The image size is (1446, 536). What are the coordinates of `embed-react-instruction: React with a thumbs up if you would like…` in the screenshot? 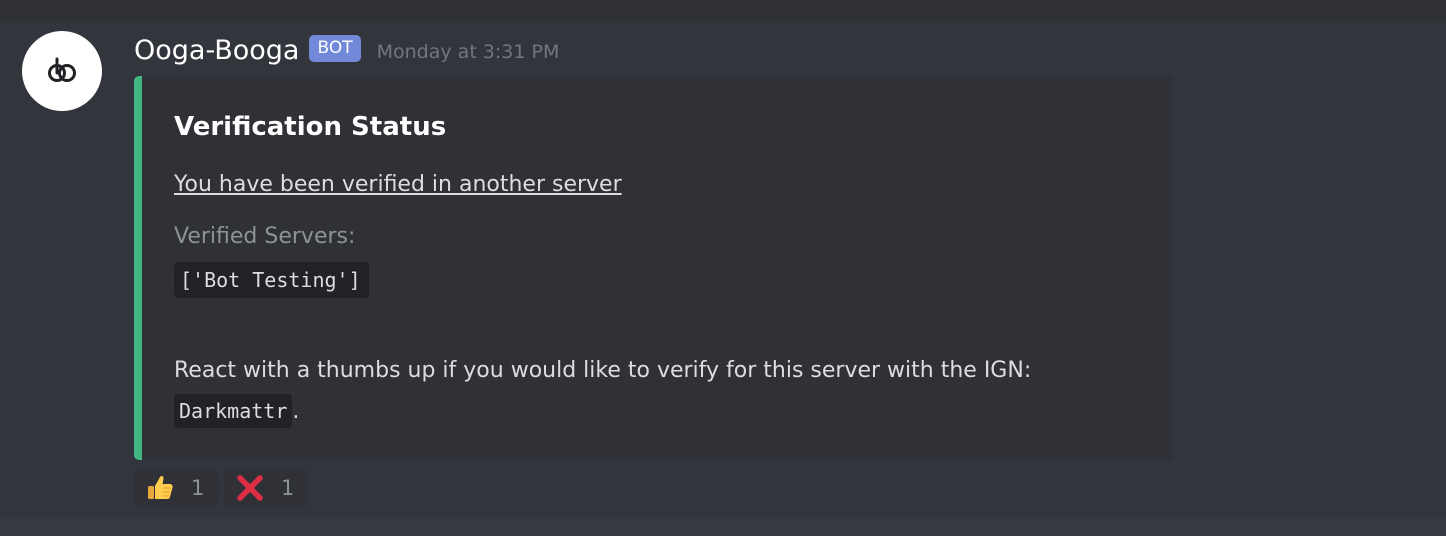 It's located at (603, 370).